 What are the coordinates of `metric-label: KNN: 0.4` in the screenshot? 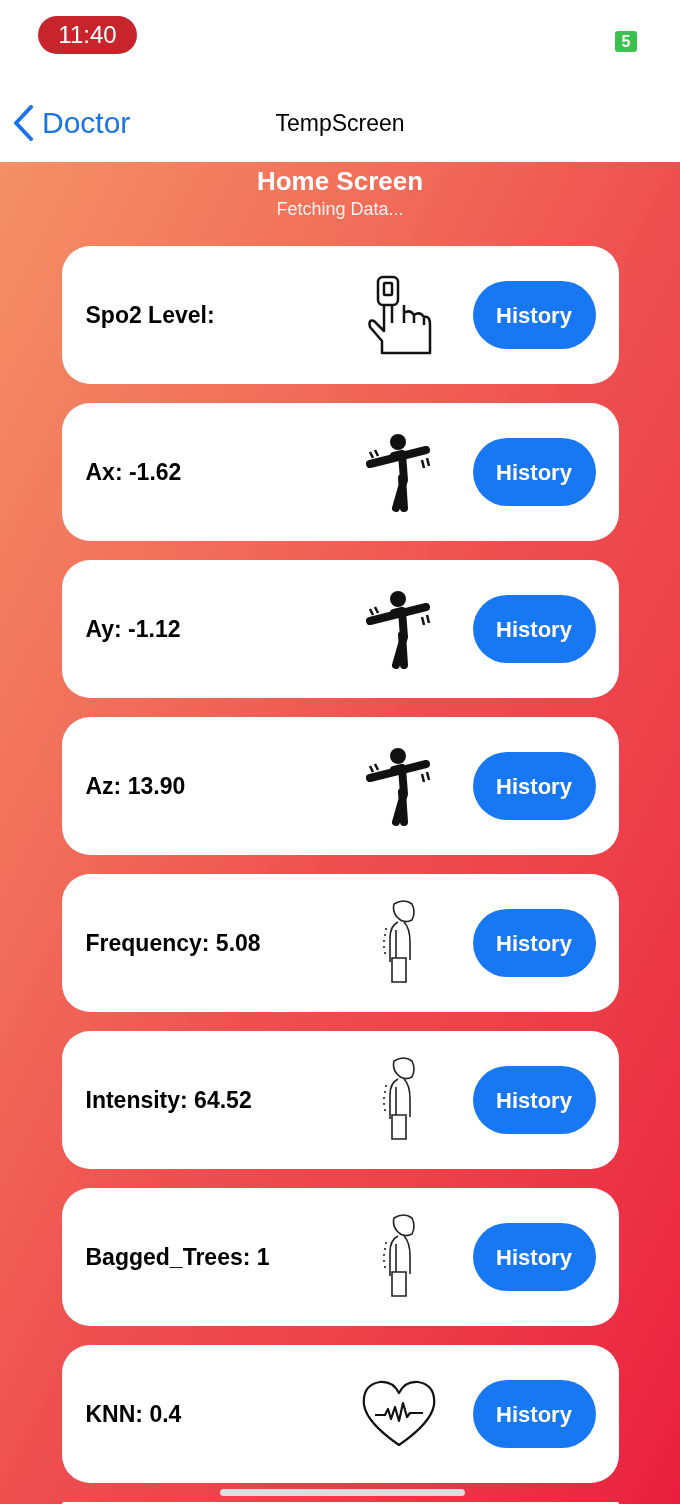 It's located at (134, 1414).